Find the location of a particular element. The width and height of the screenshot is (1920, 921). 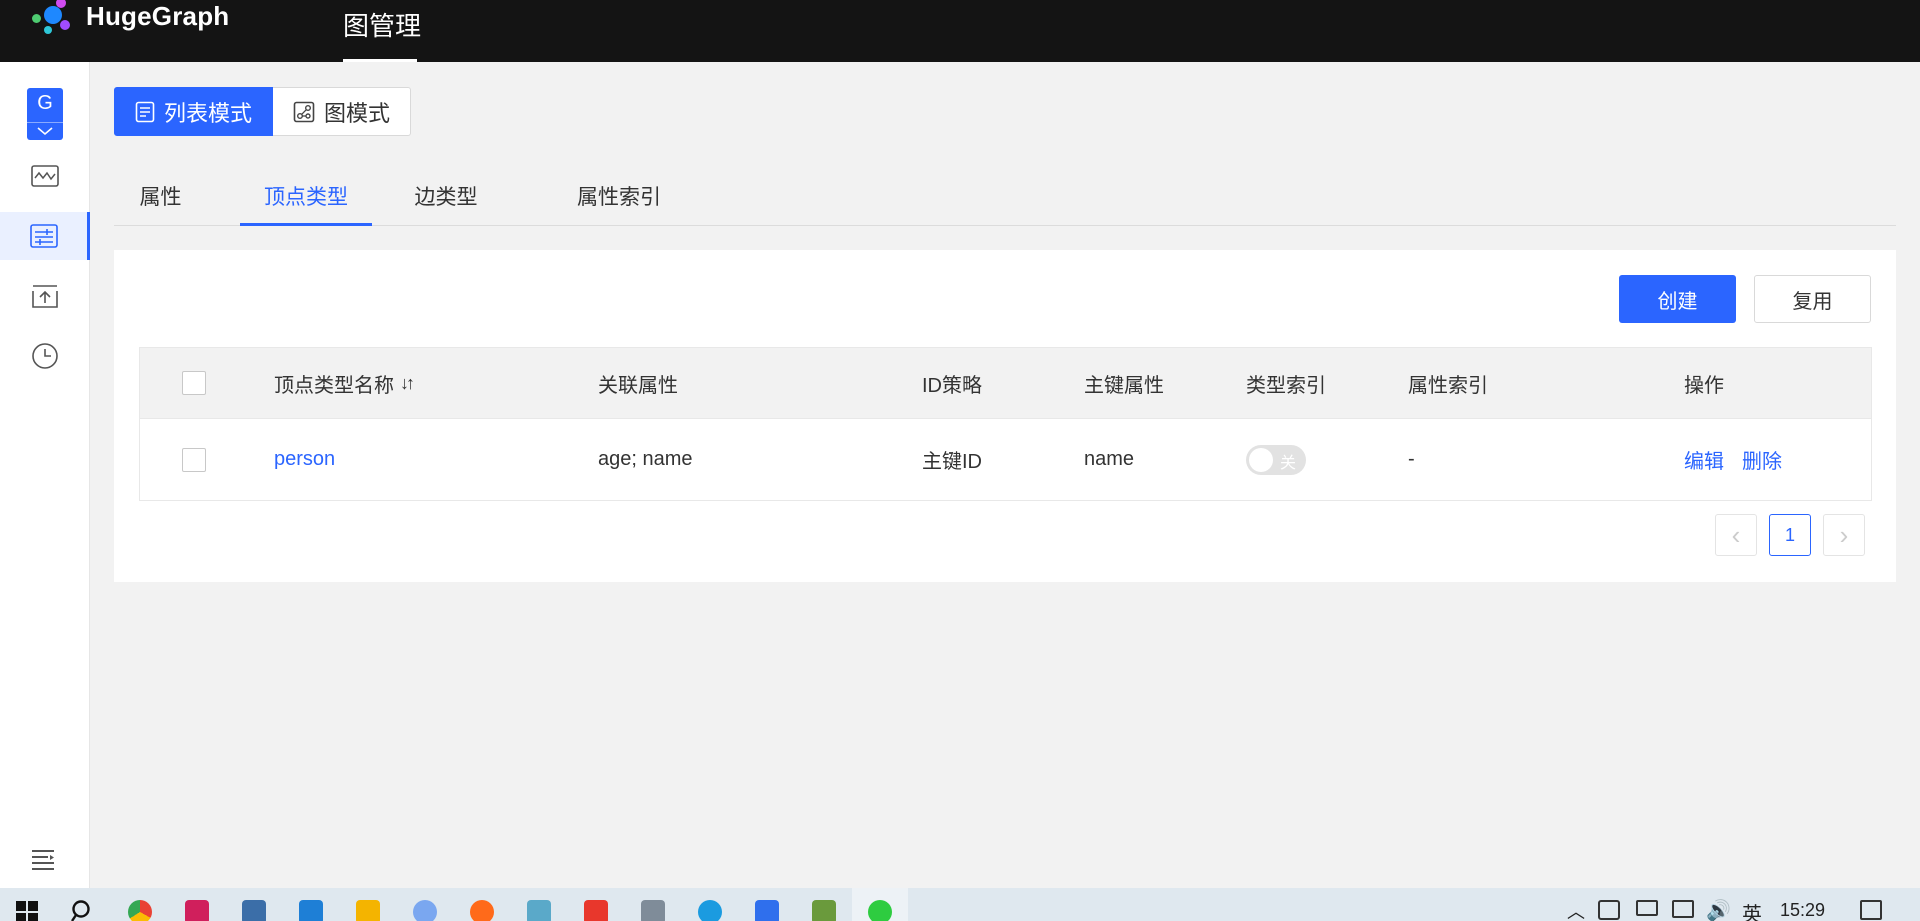

header-props: 关联属性 is located at coordinates (638, 385).